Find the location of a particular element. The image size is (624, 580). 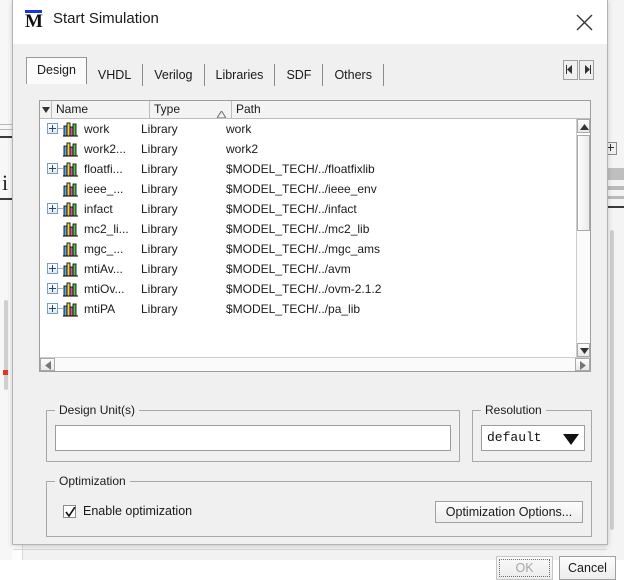

resolution-group: Resolution default is located at coordinates (532, 436).